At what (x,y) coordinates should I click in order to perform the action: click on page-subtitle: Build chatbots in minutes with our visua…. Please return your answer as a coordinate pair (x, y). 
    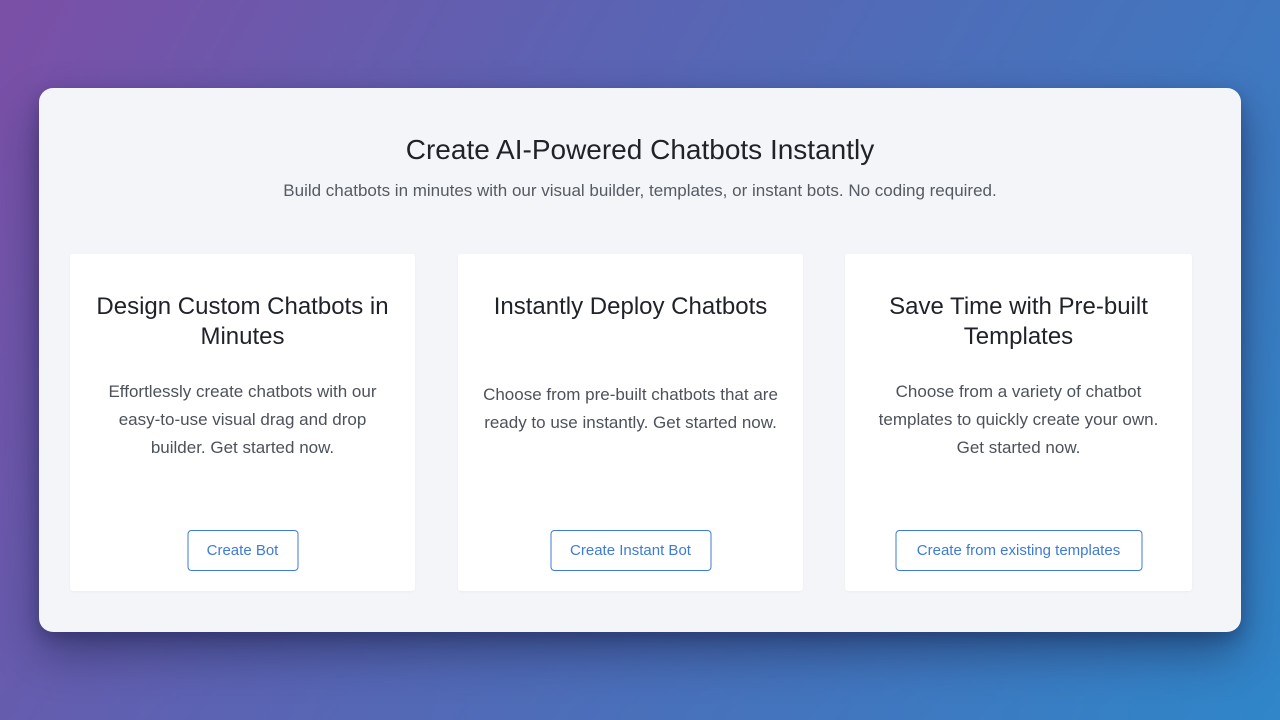
    Looking at the image, I should click on (640, 190).